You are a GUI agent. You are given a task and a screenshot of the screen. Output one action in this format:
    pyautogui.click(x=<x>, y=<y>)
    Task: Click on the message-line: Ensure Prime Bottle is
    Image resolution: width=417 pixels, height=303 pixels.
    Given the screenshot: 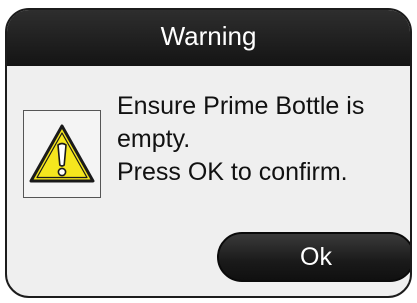 What is the action you would take?
    pyautogui.click(x=241, y=106)
    